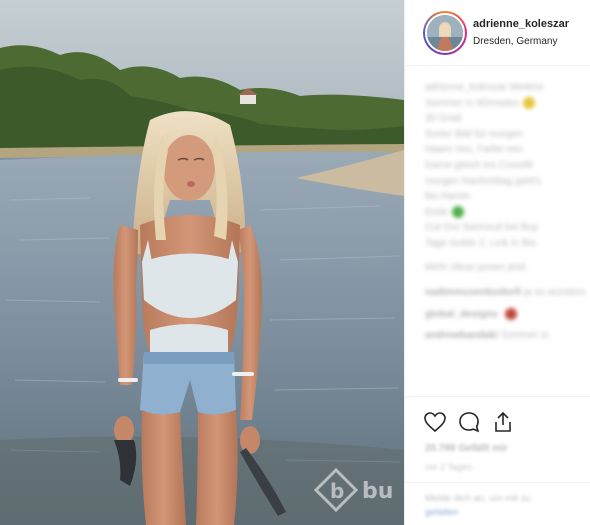  Describe the element at coordinates (473, 292) in the screenshot. I see `comment-username: nadimmusenbodorfi` at that location.